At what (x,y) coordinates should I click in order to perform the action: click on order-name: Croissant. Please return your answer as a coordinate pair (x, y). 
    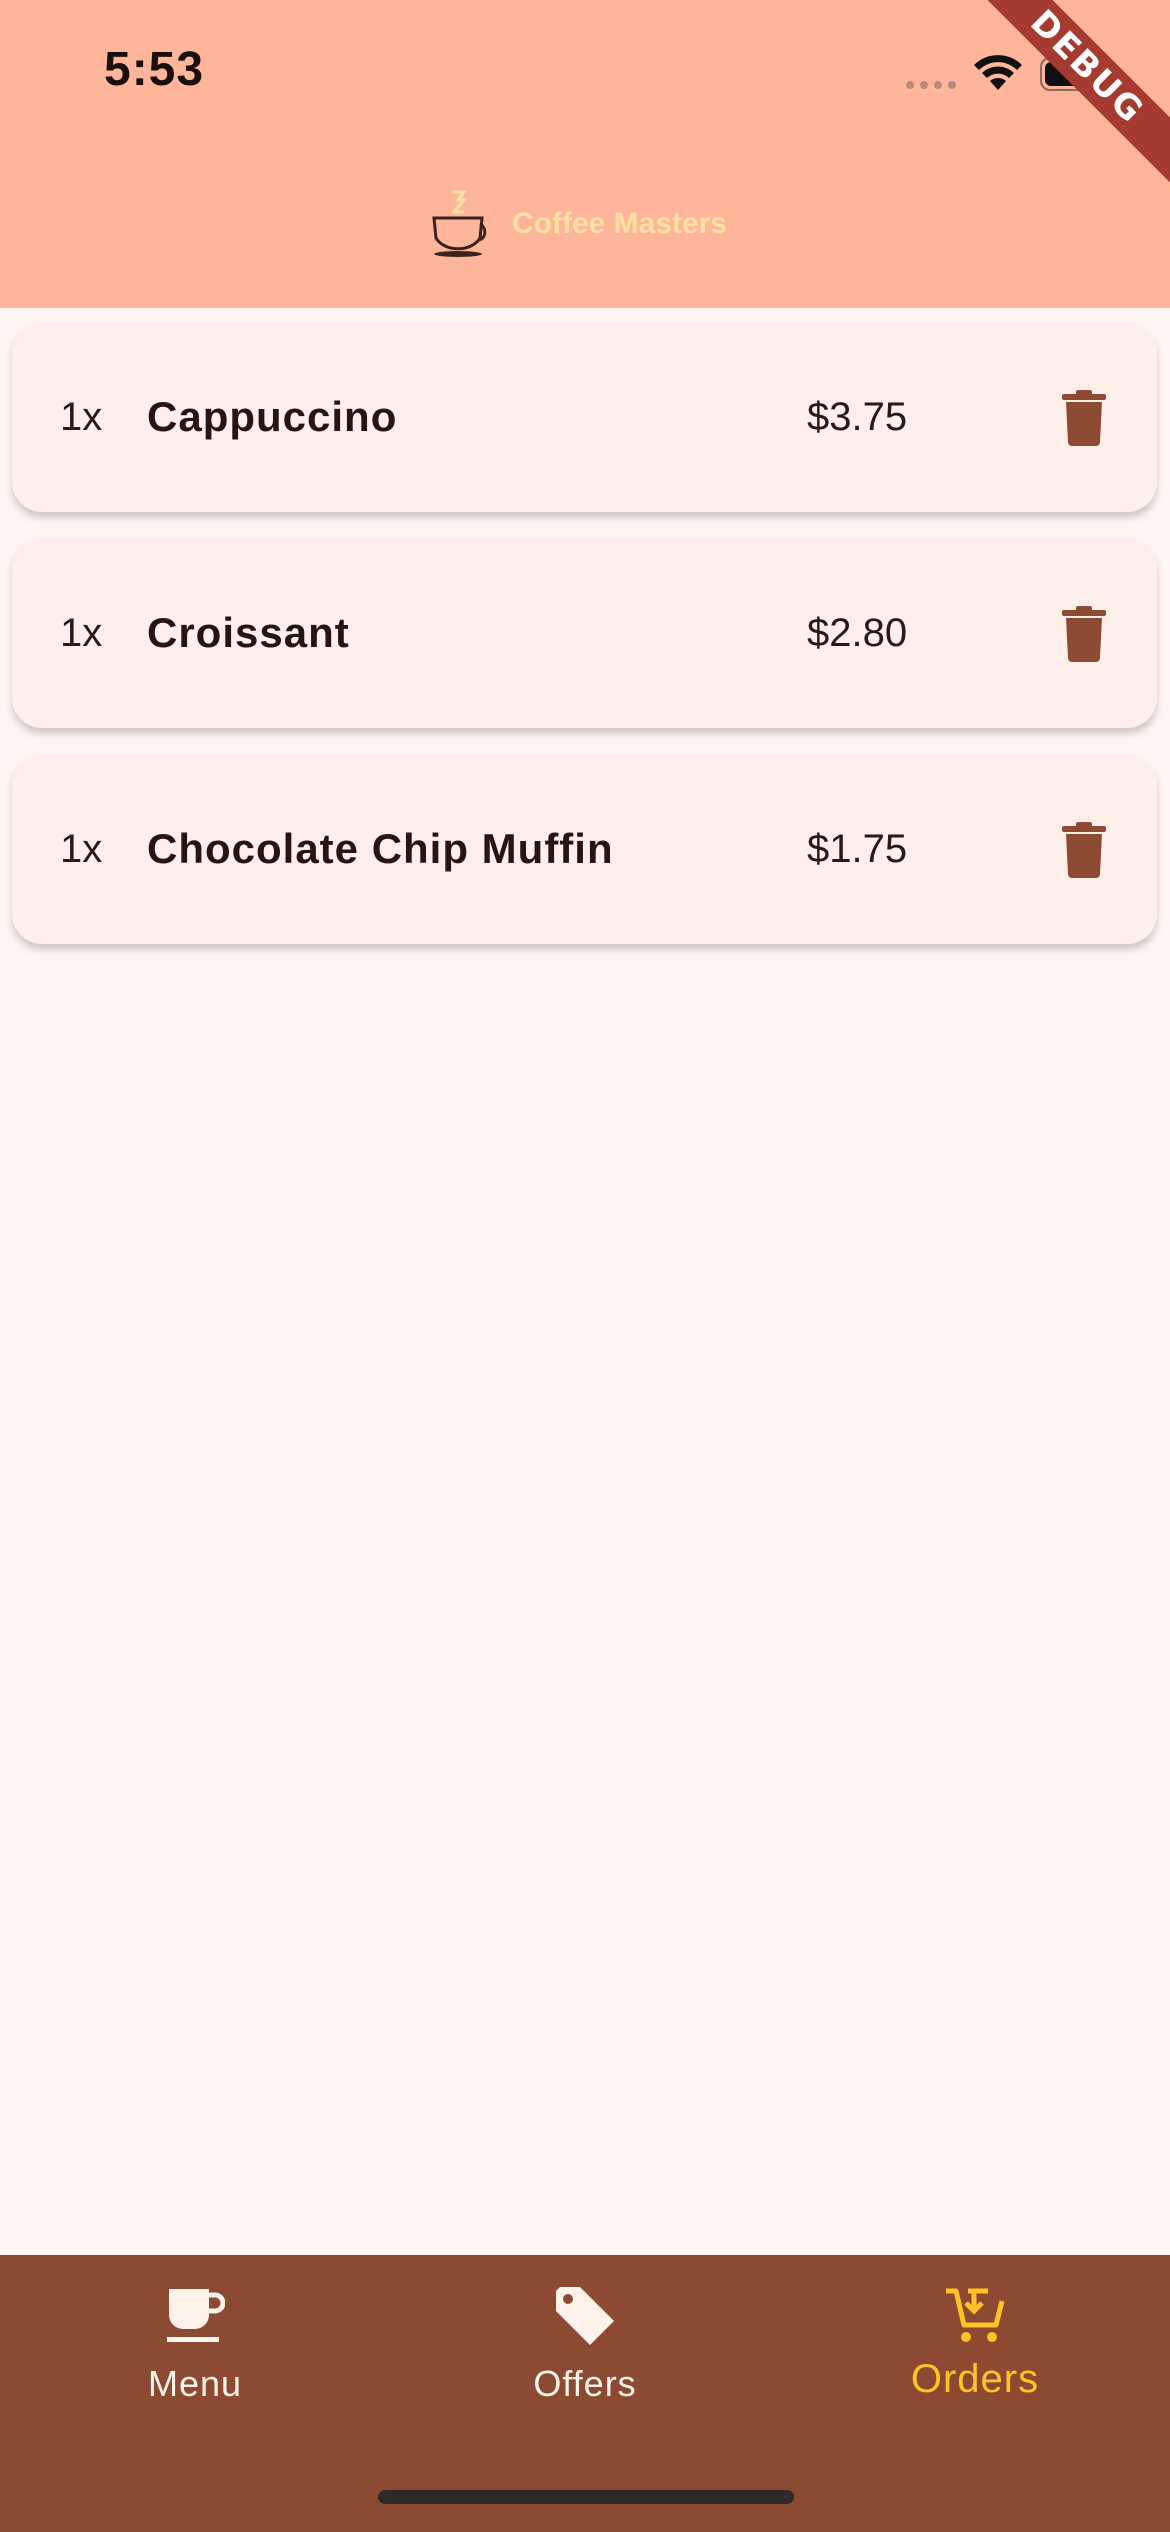
    Looking at the image, I should click on (248, 632).